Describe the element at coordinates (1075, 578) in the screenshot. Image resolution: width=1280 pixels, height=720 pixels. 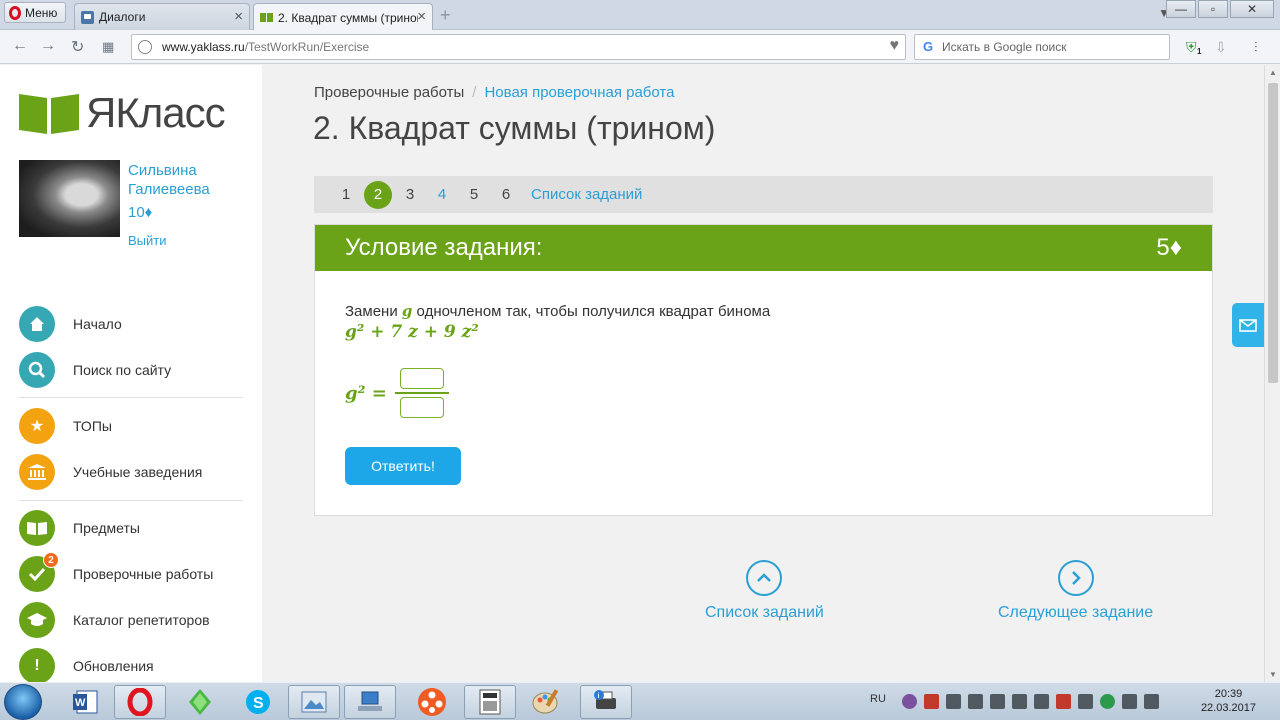
I see `chevron-right-icon` at that location.